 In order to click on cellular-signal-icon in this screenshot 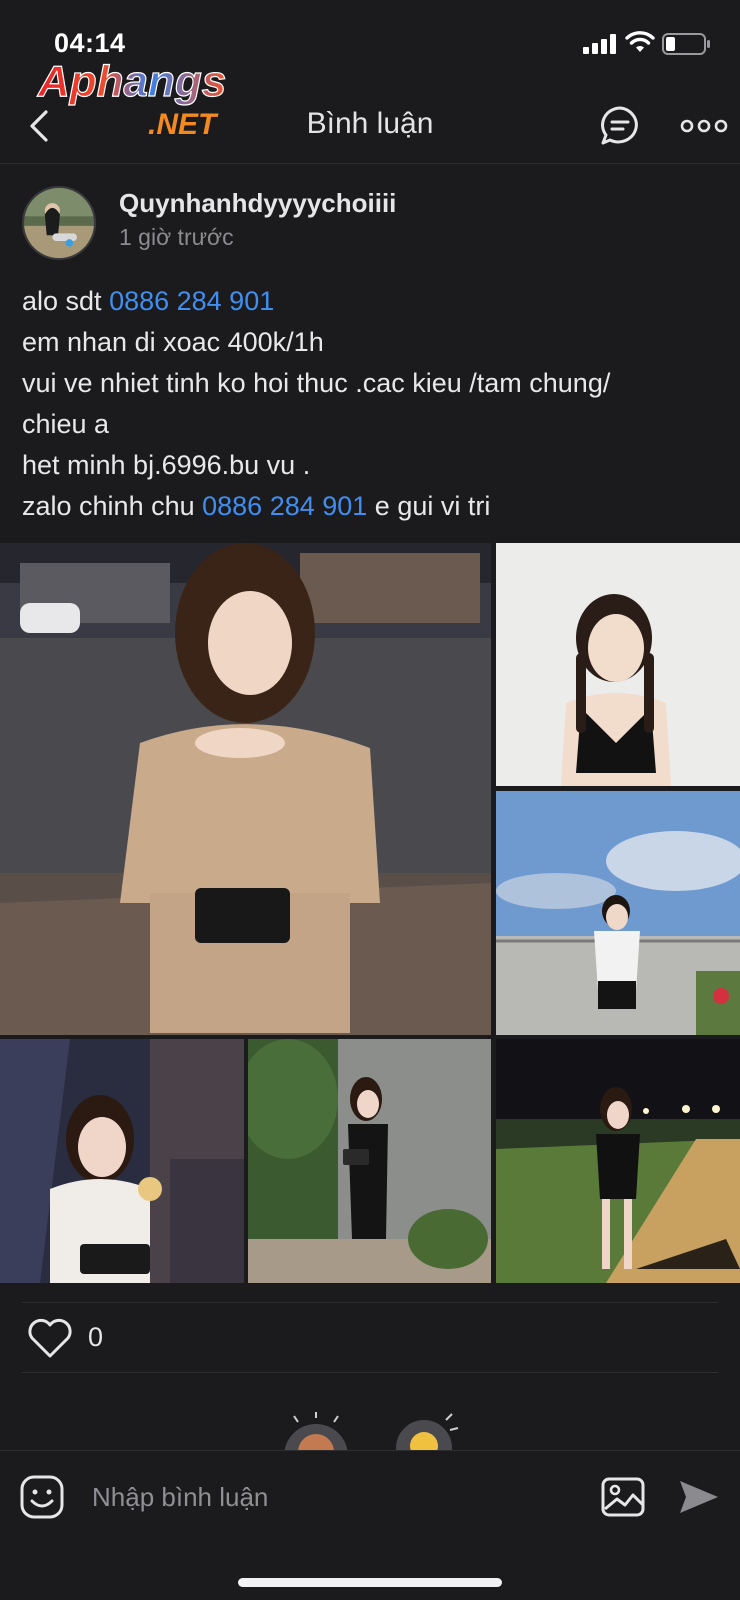, I will do `click(599, 44)`.